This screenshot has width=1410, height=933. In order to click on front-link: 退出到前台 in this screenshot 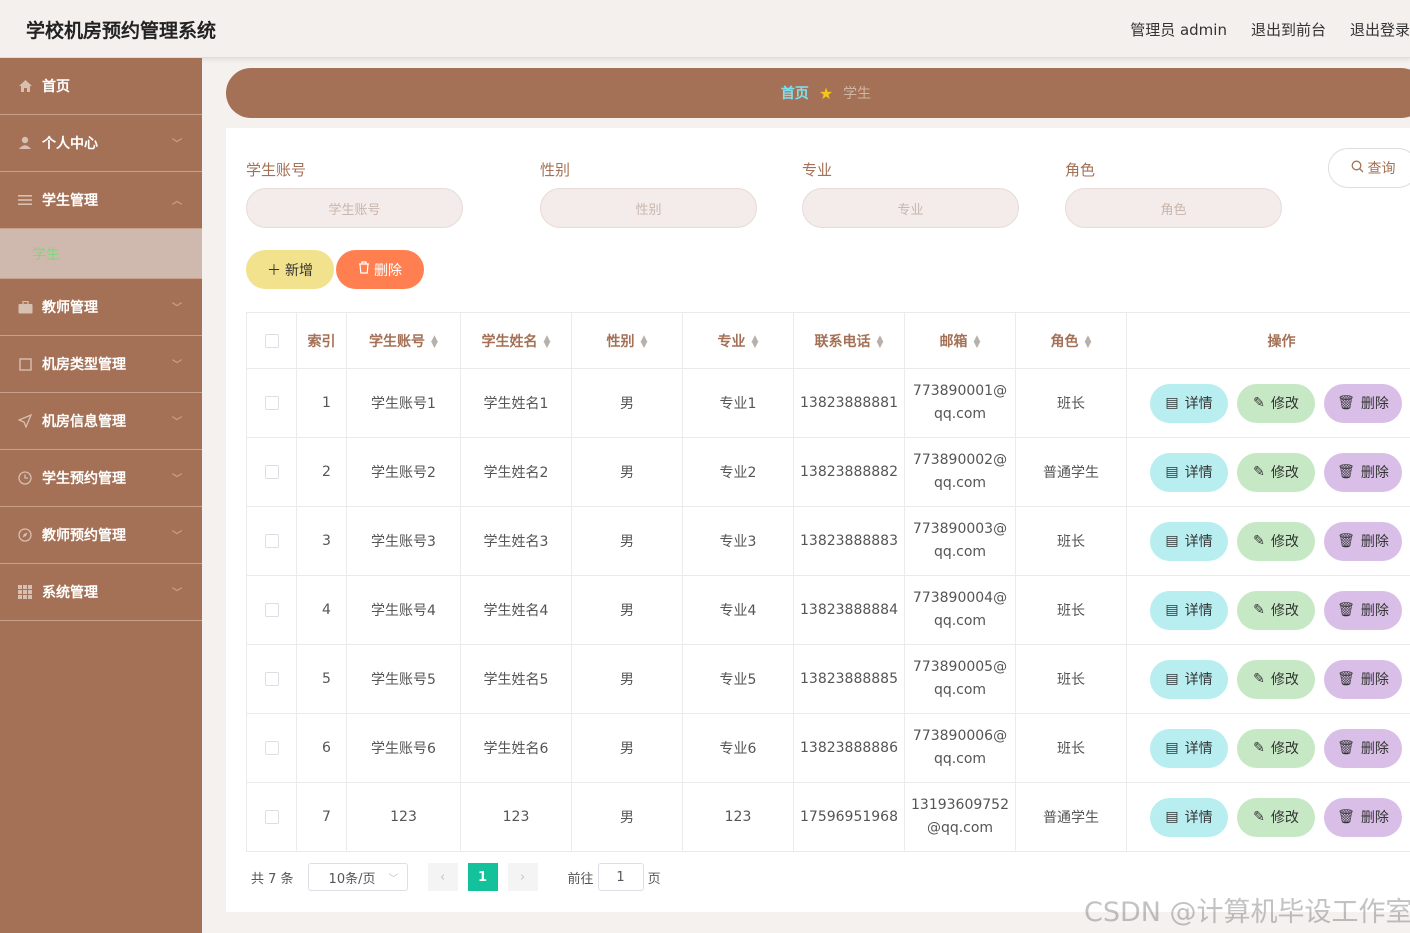, I will do `click(1288, 29)`.